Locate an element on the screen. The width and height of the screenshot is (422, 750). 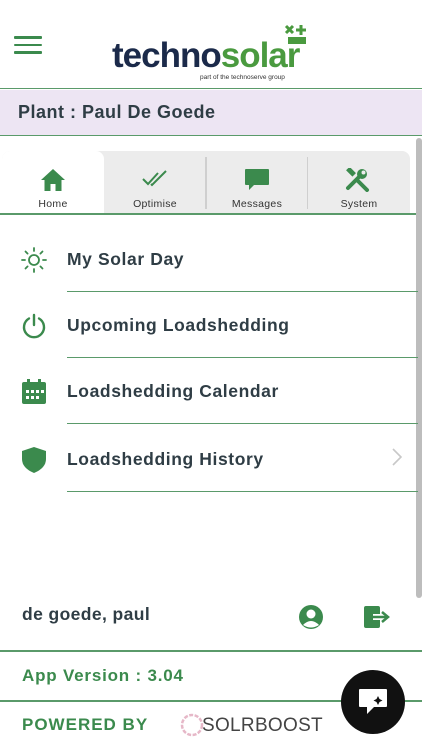
tab-bar: Home Optimise Messages System is located at coordinates (206, 182).